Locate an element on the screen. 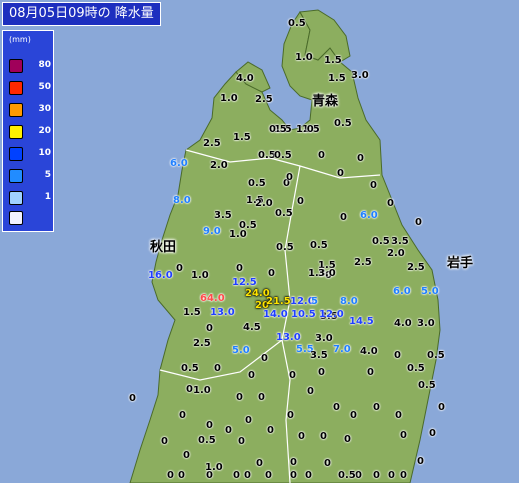 The width and height of the screenshot is (519, 483). rain-value: 5.0 is located at coordinates (241, 350).